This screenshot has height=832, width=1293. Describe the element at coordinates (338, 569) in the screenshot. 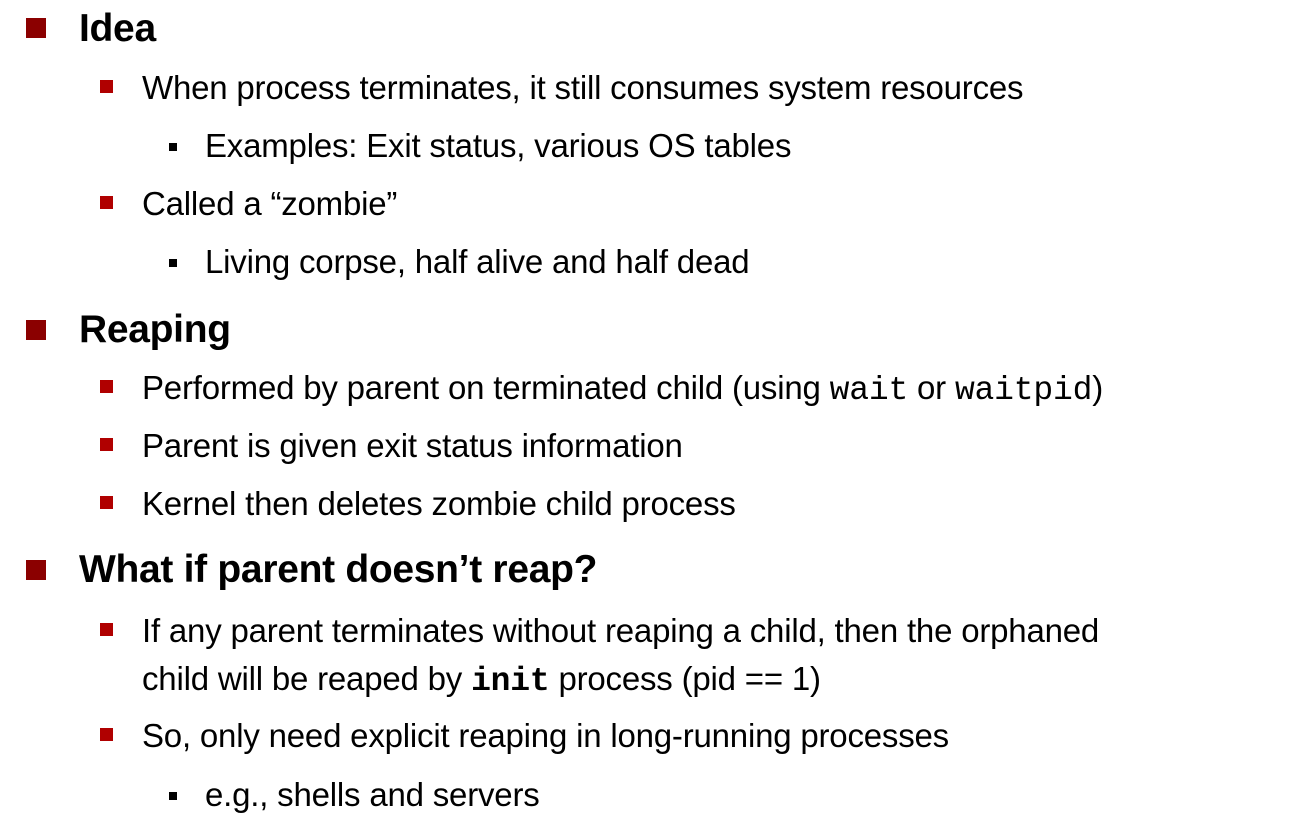

I see `heading-no-reap: What if parent doesn’t reap?` at that location.